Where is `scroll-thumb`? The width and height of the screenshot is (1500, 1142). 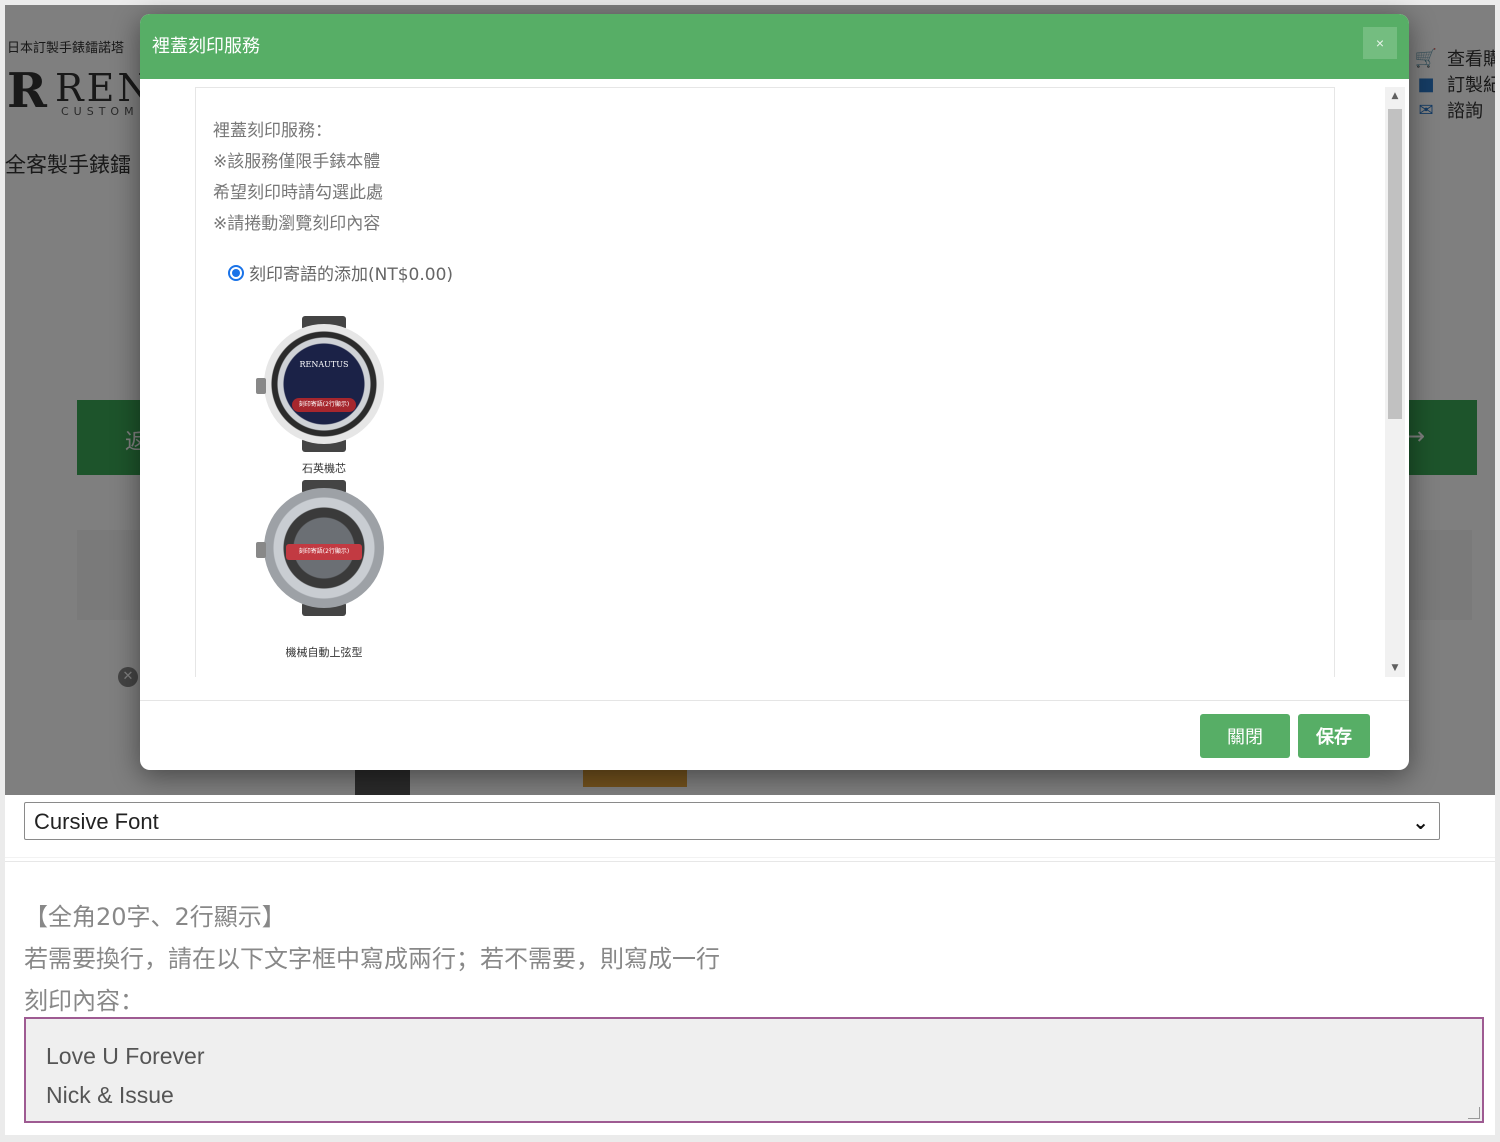
scroll-thumb is located at coordinates (1395, 264).